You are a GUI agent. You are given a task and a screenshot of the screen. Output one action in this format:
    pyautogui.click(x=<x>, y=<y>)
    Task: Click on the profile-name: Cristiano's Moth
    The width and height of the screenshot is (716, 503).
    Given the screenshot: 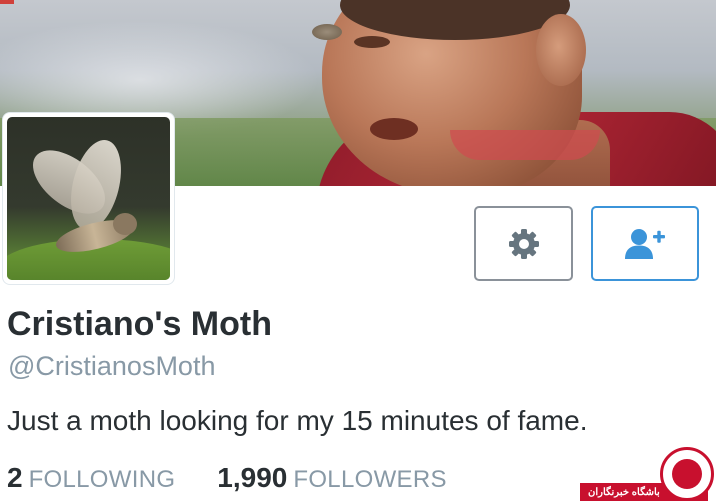 What is the action you would take?
    pyautogui.click(x=139, y=324)
    